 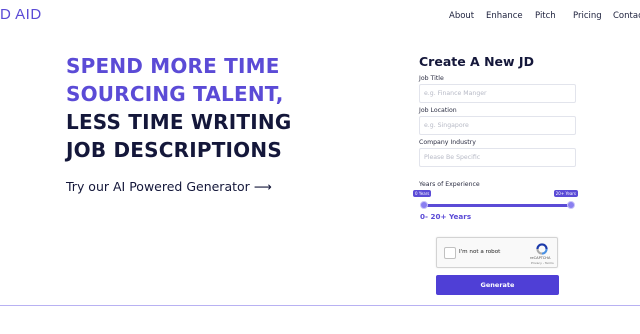 I want to click on job-location-label: Job Location, so click(x=438, y=110).